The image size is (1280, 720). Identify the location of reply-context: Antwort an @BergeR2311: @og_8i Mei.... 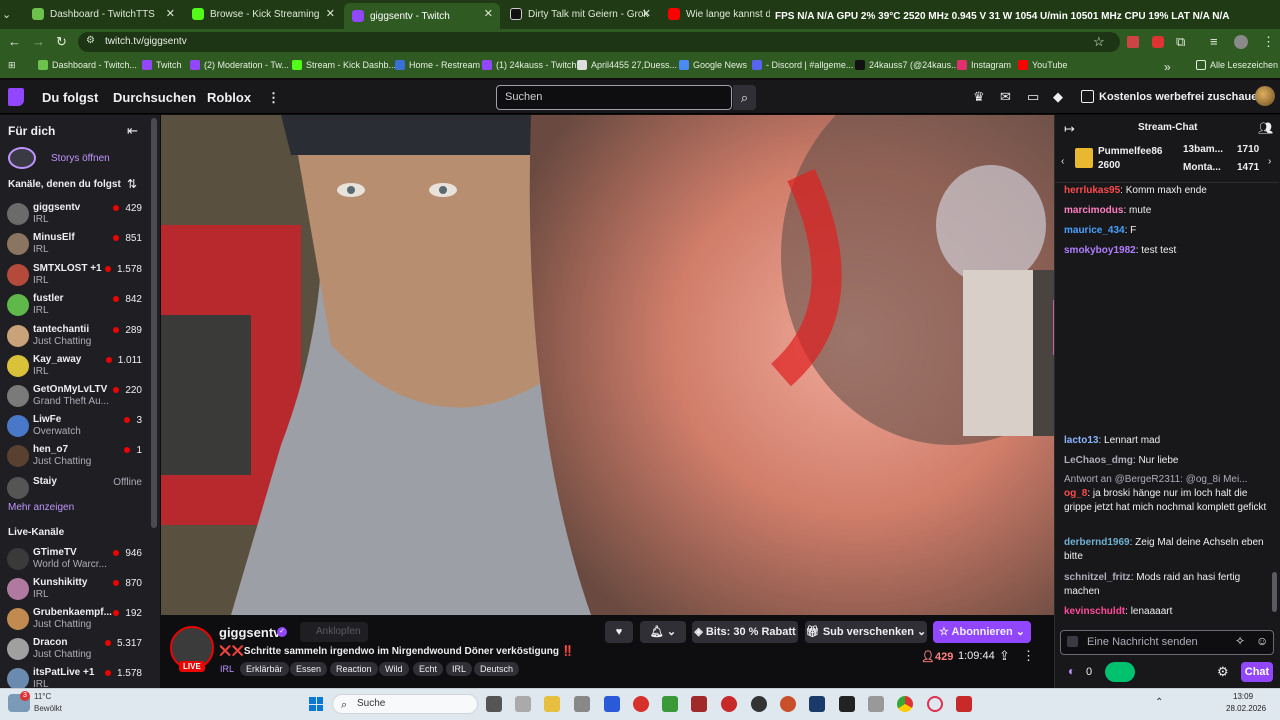
(1166, 480).